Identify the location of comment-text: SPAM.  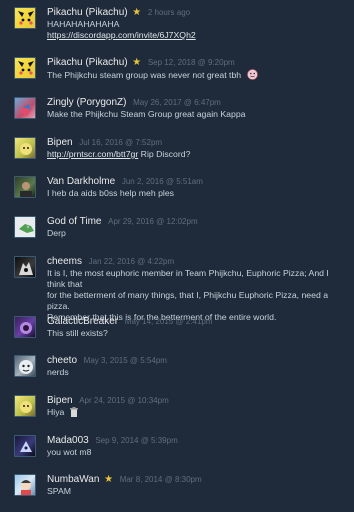
(59, 491).